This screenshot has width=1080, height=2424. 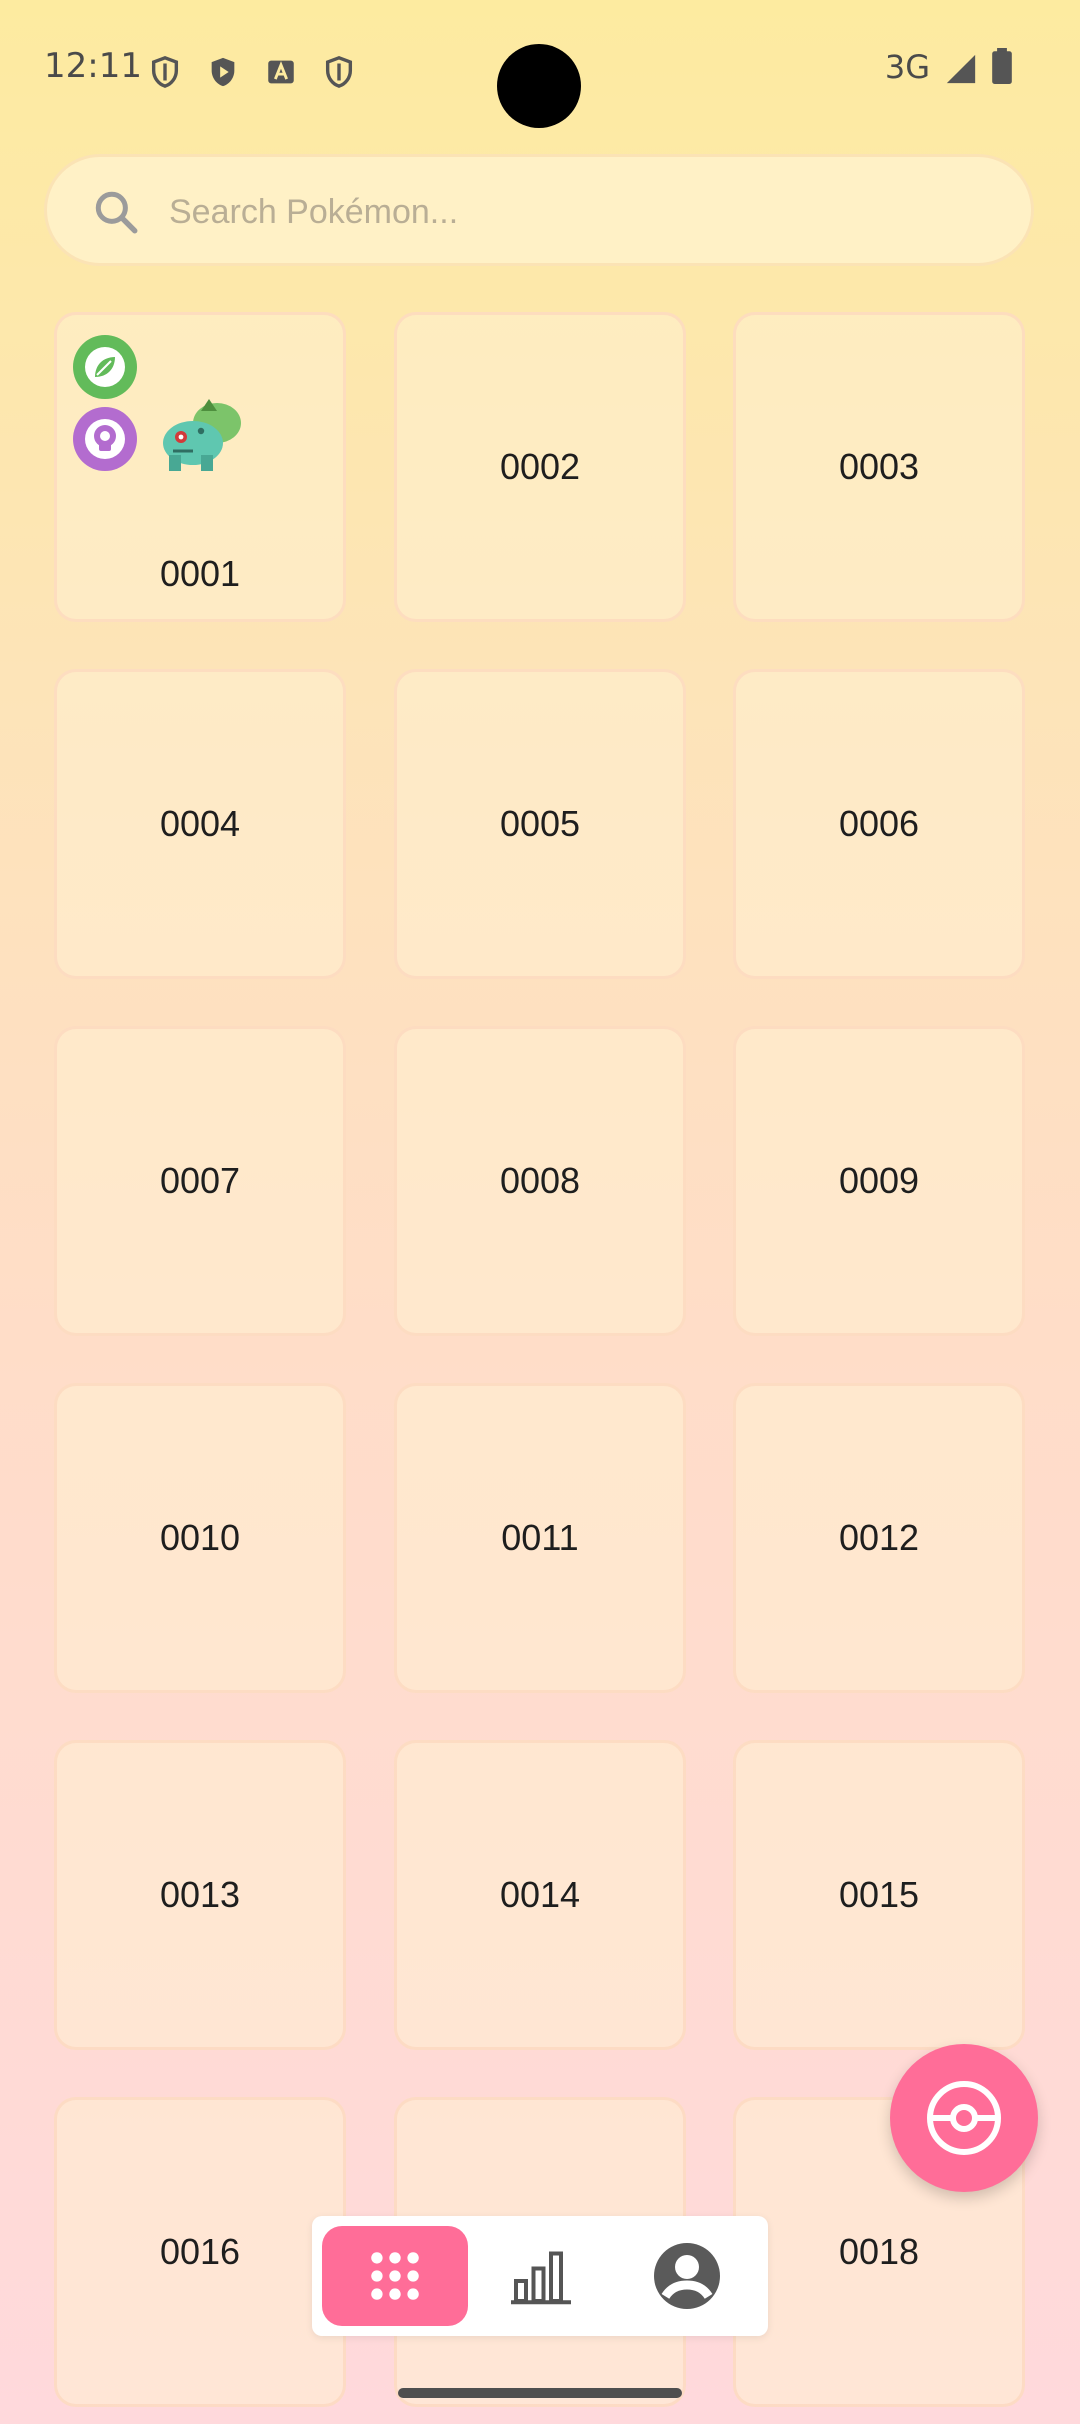 What do you see at coordinates (907, 67) in the screenshot?
I see `network-type: 3G` at bounding box center [907, 67].